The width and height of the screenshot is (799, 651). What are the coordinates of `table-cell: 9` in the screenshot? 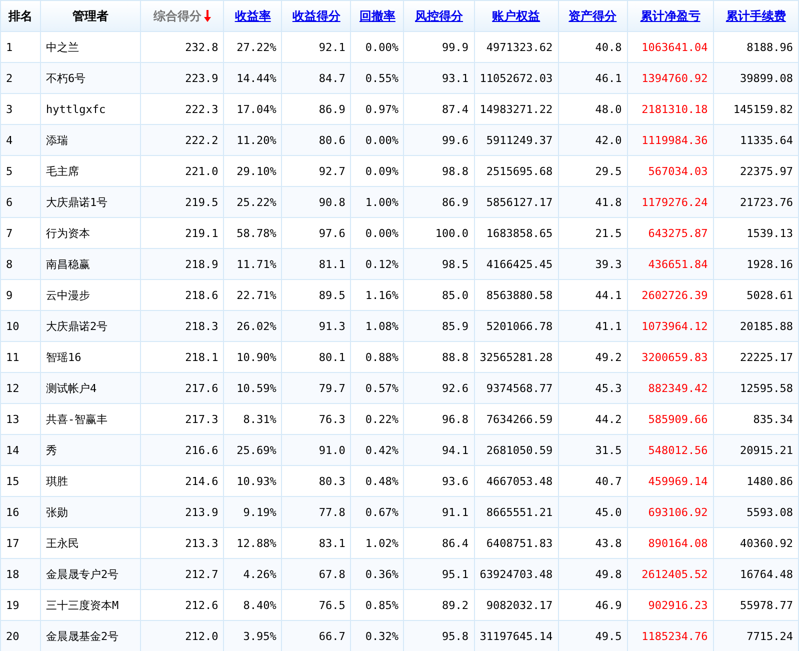 It's located at (20, 295).